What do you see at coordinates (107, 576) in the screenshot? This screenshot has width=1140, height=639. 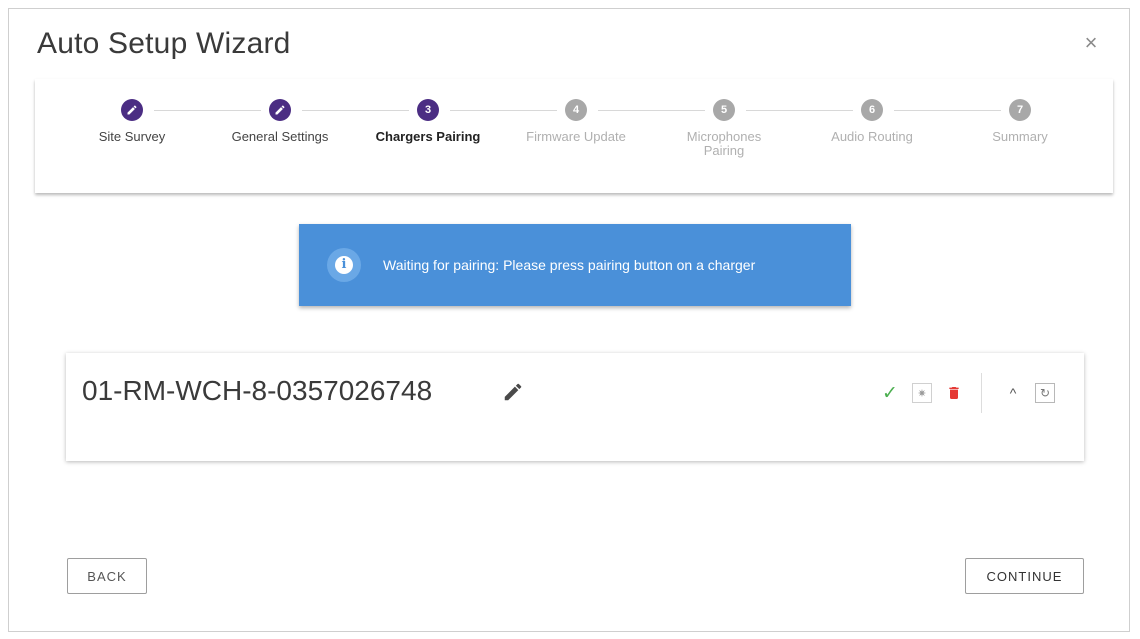 I see `back-button: BACK` at bounding box center [107, 576].